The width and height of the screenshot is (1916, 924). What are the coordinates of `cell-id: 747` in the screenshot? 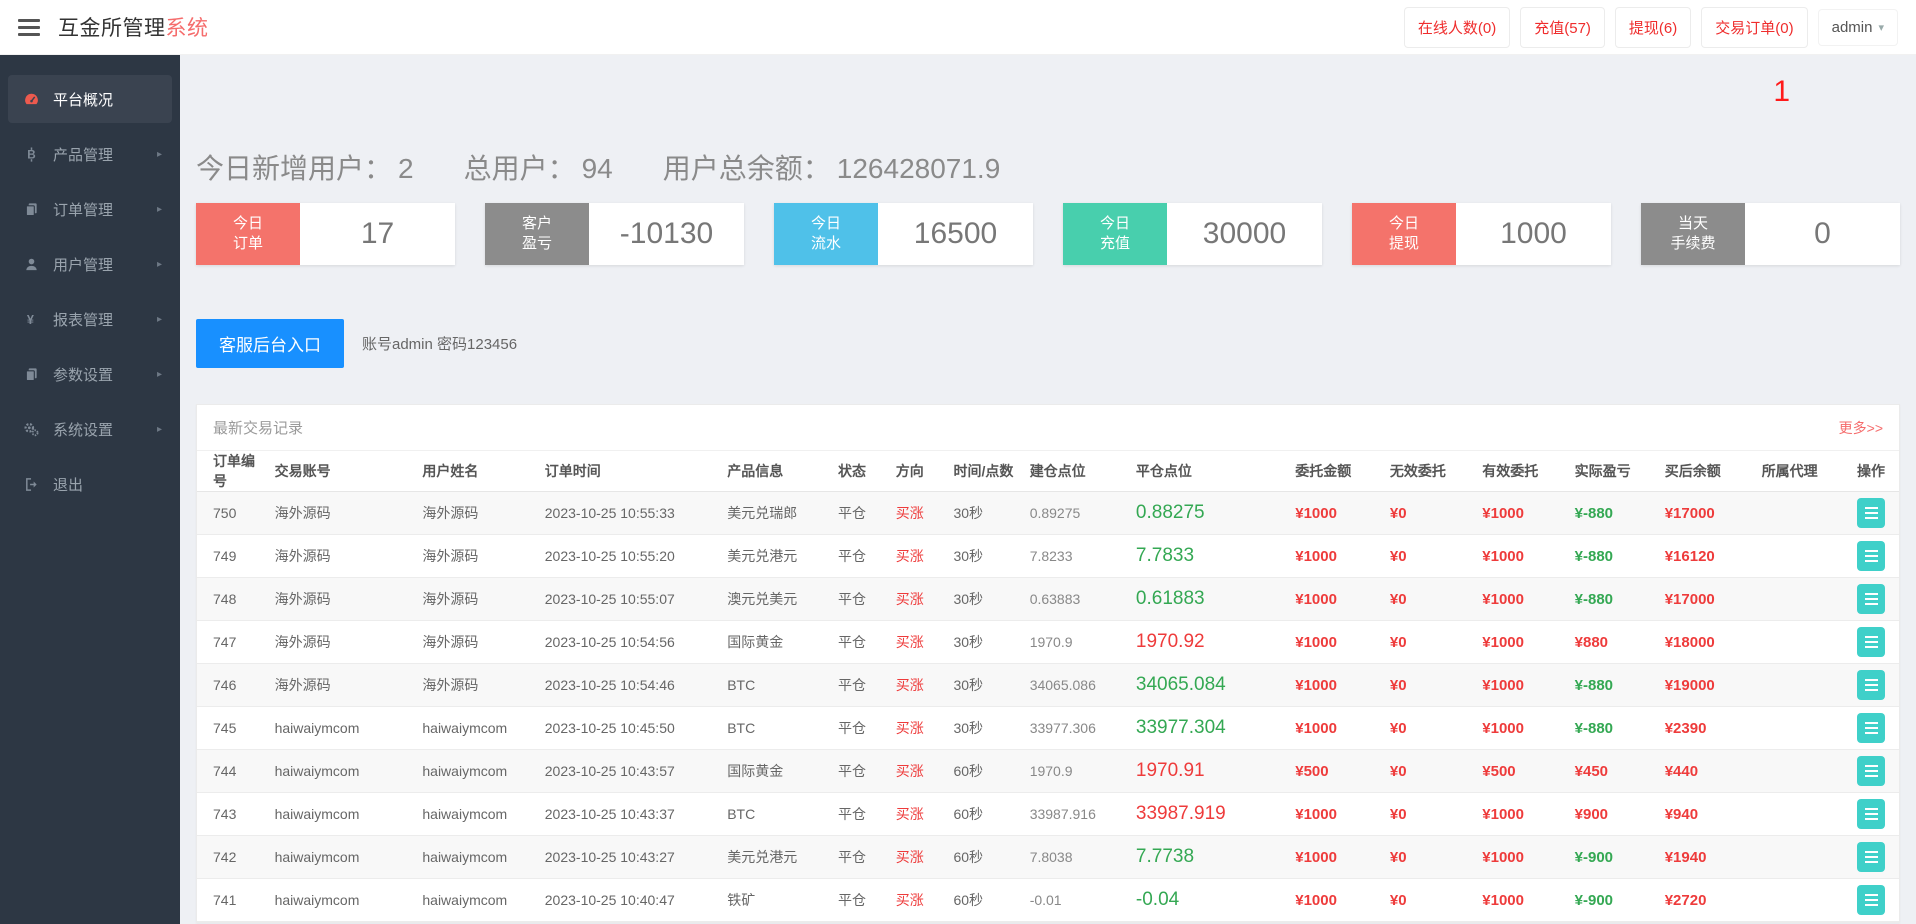 It's located at (233, 642).